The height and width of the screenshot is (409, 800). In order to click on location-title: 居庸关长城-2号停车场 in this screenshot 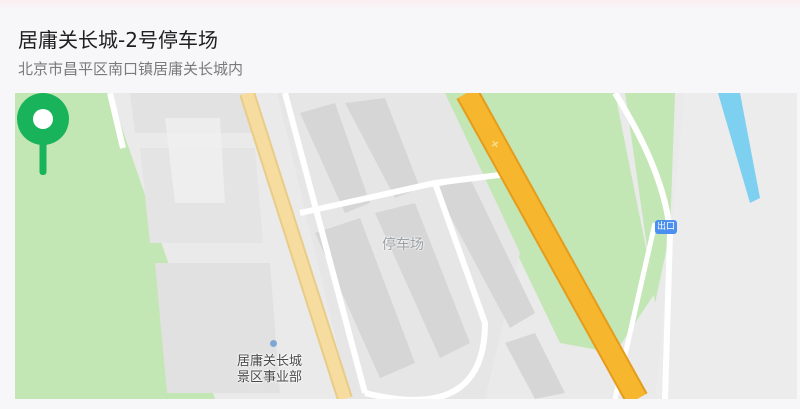, I will do `click(118, 40)`.